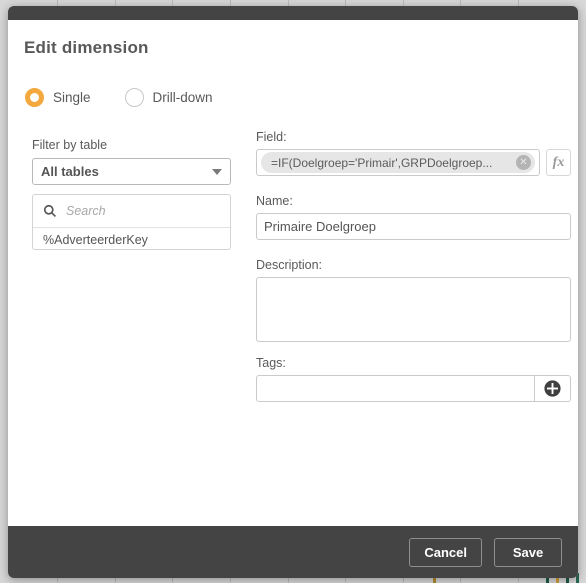 This screenshot has width=586, height=583. I want to click on search-input: Search, so click(131, 211).